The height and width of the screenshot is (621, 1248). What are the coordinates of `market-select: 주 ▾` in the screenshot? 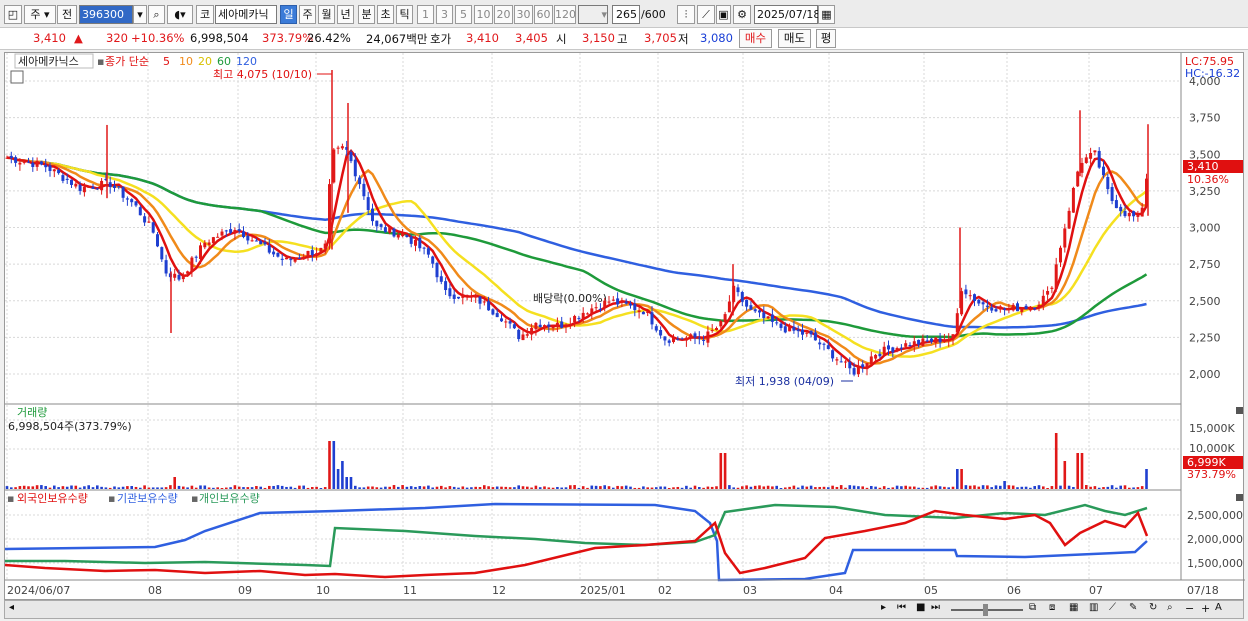 It's located at (40, 14).